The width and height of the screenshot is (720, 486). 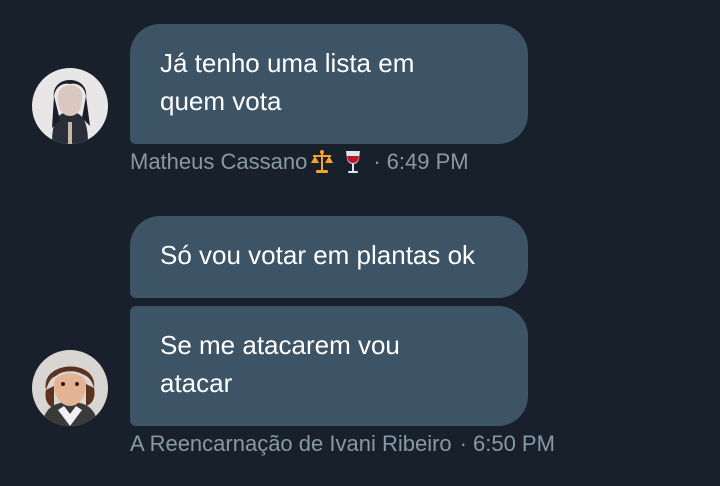 I want to click on message-bubble: Só vou votar em plantas ok, so click(x=329, y=257).